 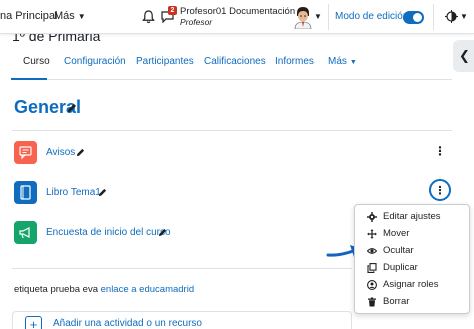 What do you see at coordinates (148, 17) in the screenshot?
I see `bell-icon` at bounding box center [148, 17].